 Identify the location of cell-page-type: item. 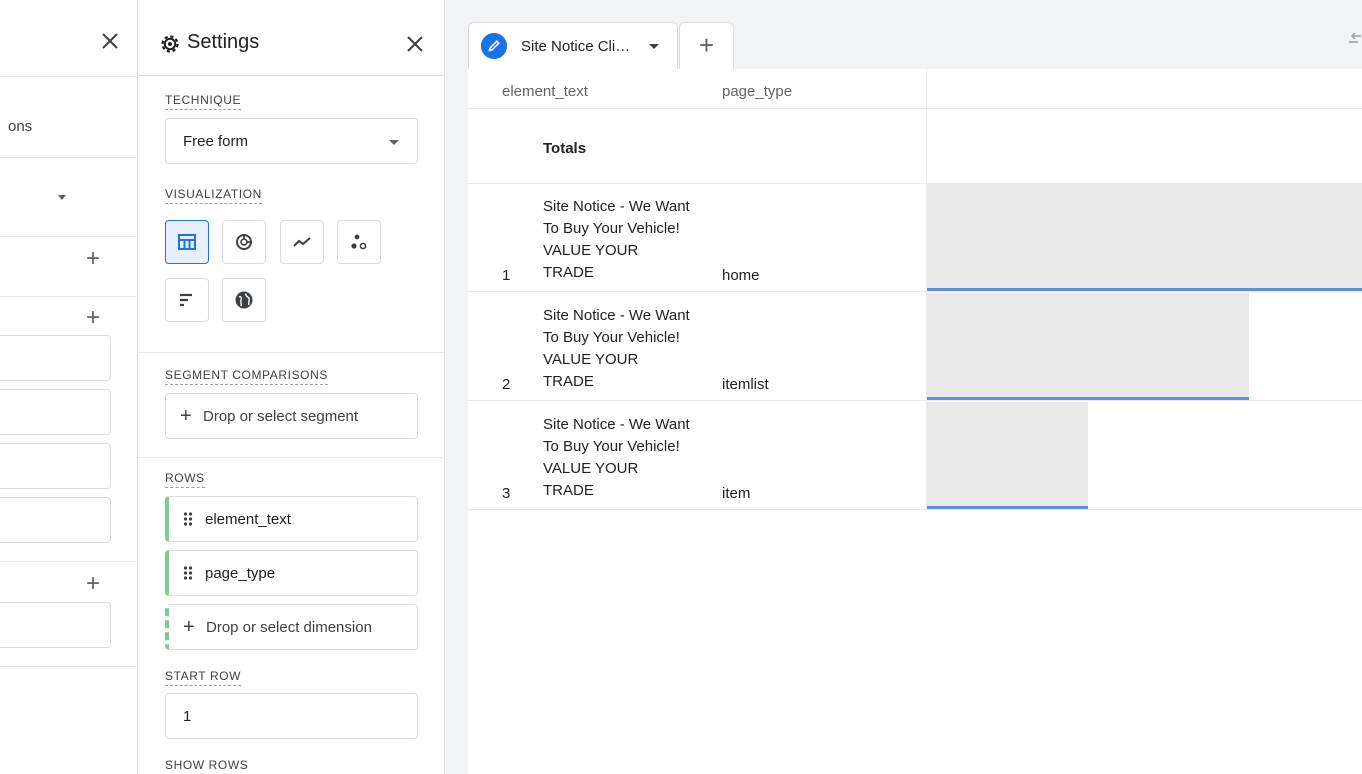
(736, 493).